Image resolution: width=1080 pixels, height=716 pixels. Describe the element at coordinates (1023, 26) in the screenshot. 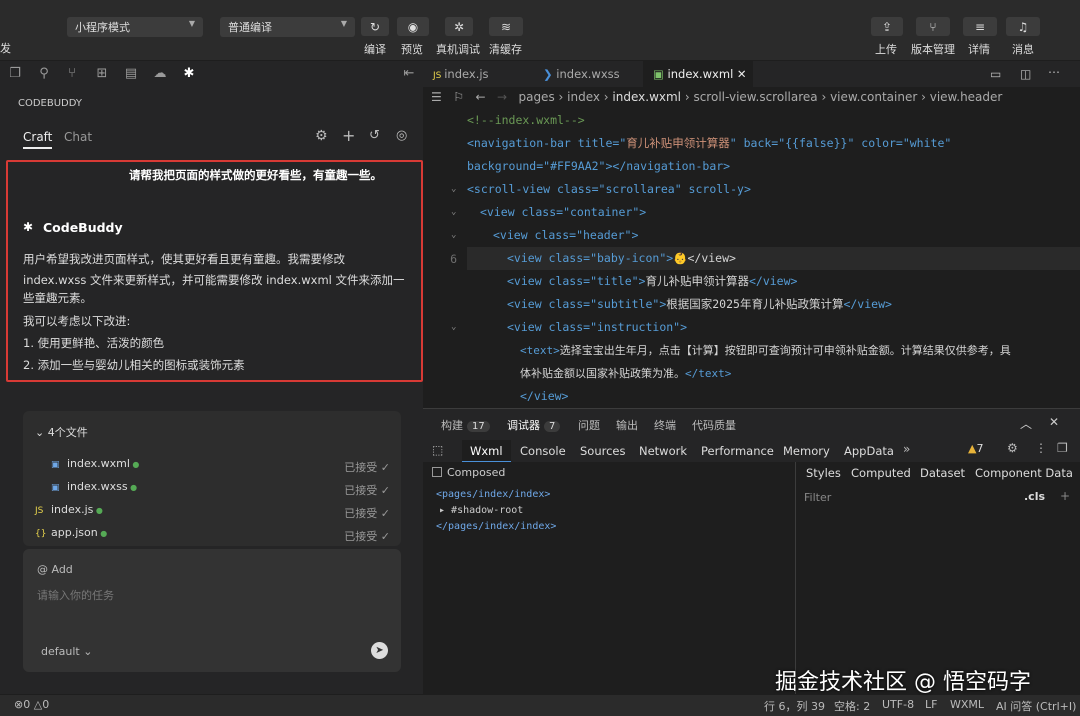

I see `message-button: ♫` at that location.